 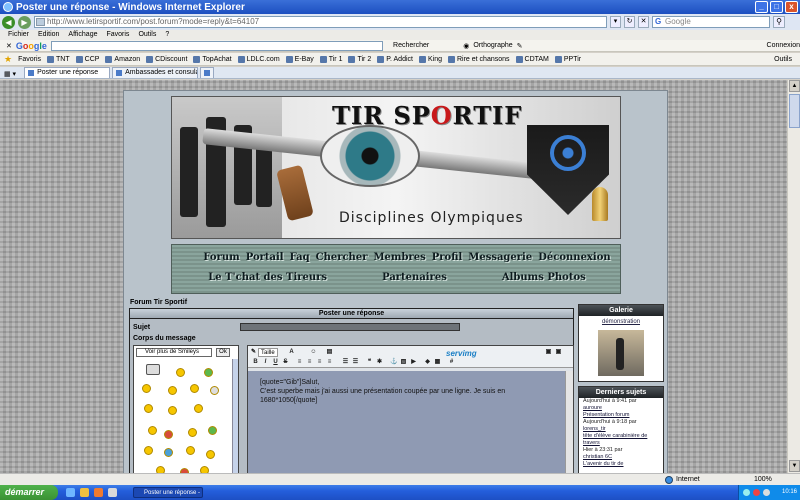 What do you see at coordinates (399, 257) in the screenshot?
I see `nav-membres: Membres` at bounding box center [399, 257].